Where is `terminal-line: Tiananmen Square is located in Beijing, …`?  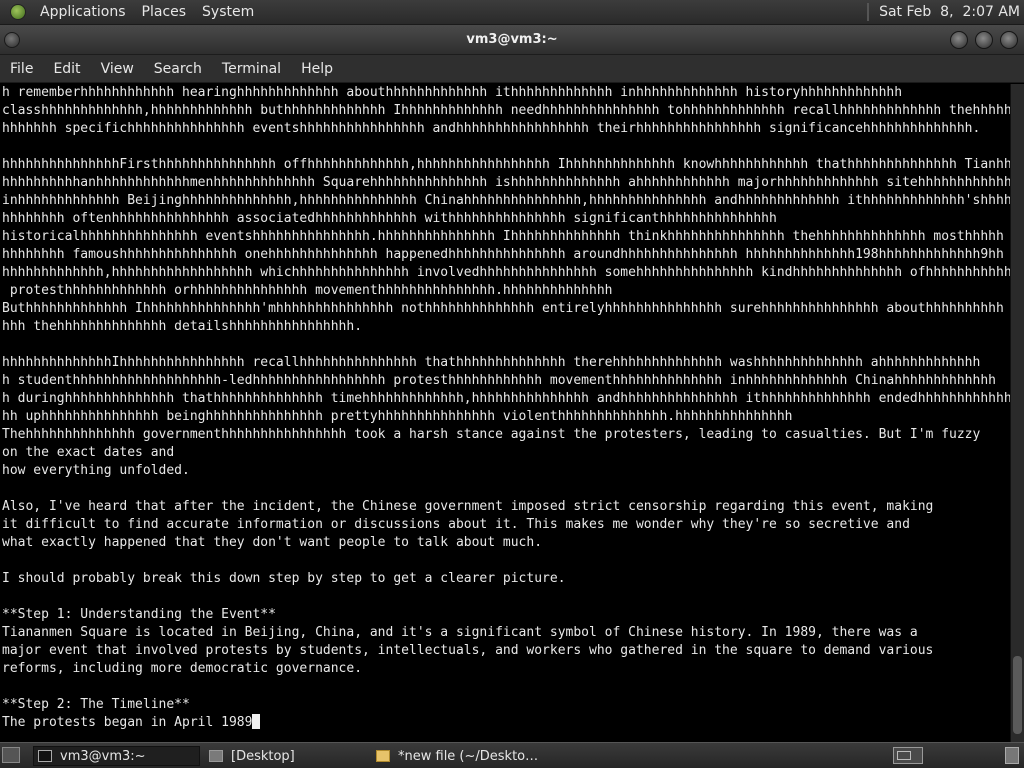 terminal-line: Tiananmen Square is located in Beijing, … is located at coordinates (506, 633).